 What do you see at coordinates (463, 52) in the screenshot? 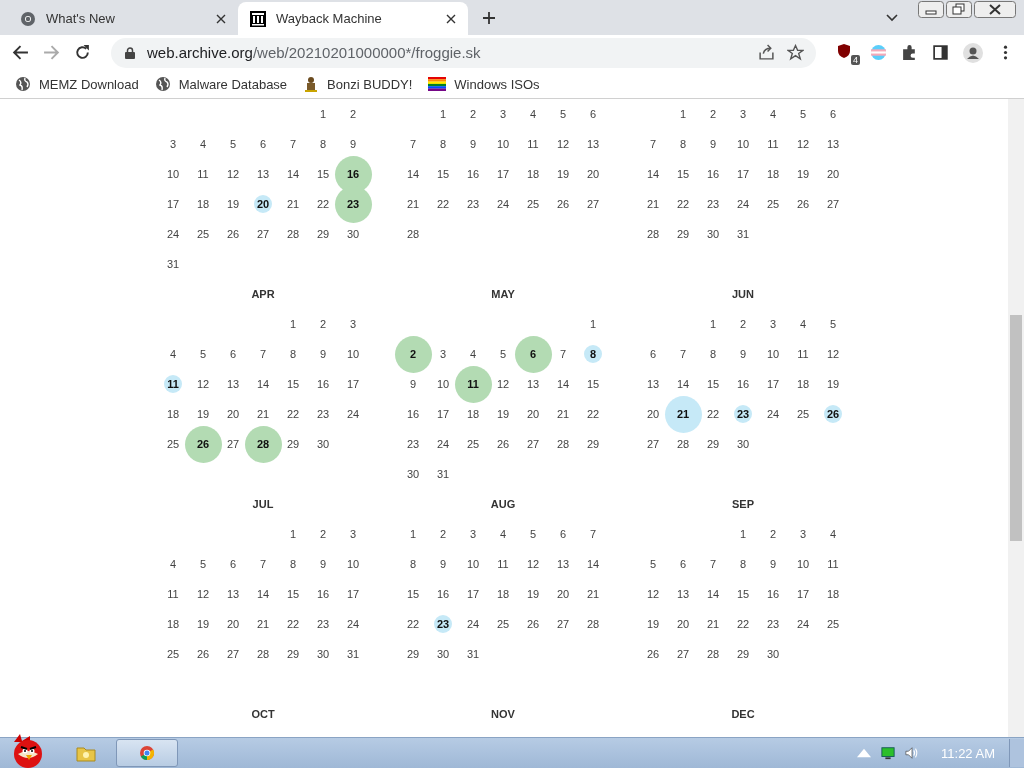
I see `address-bar: web.archive.org/web/20210201000000*/froggie.sk` at bounding box center [463, 52].